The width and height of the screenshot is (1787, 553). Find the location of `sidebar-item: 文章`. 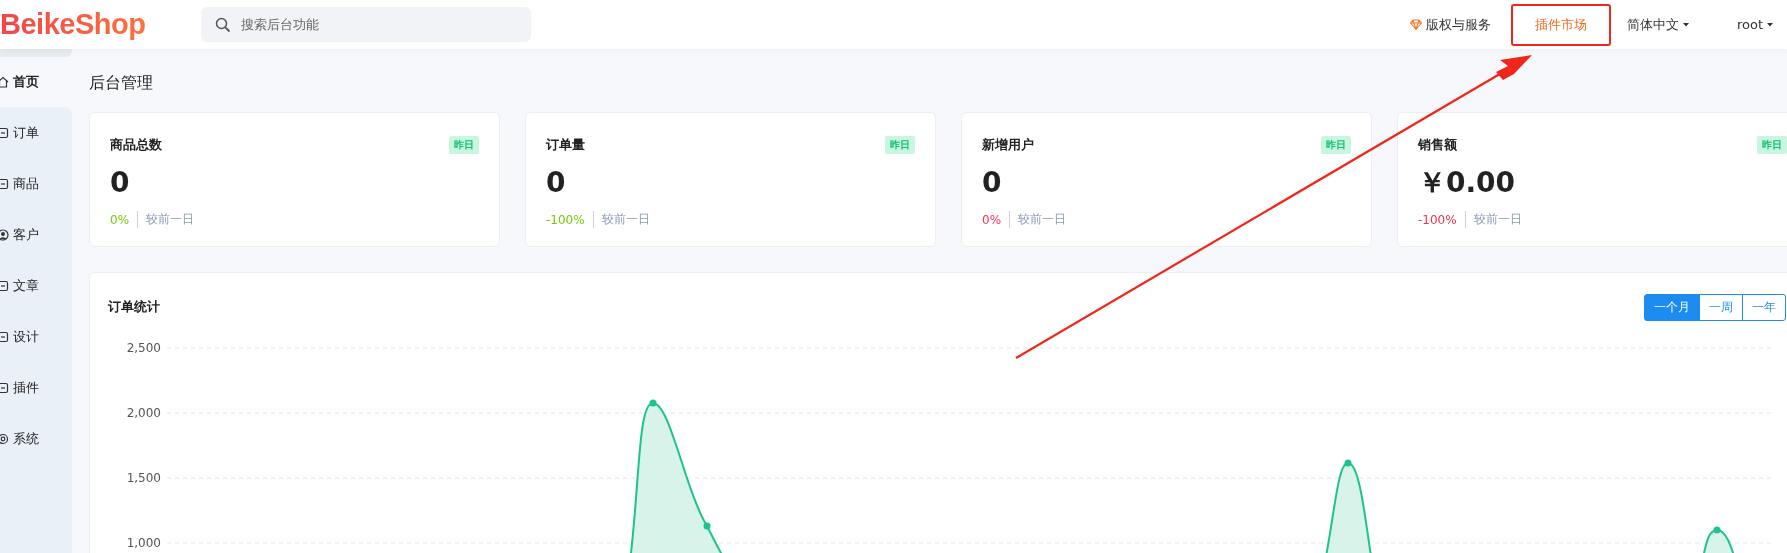

sidebar-item: 文章 is located at coordinates (36, 285).